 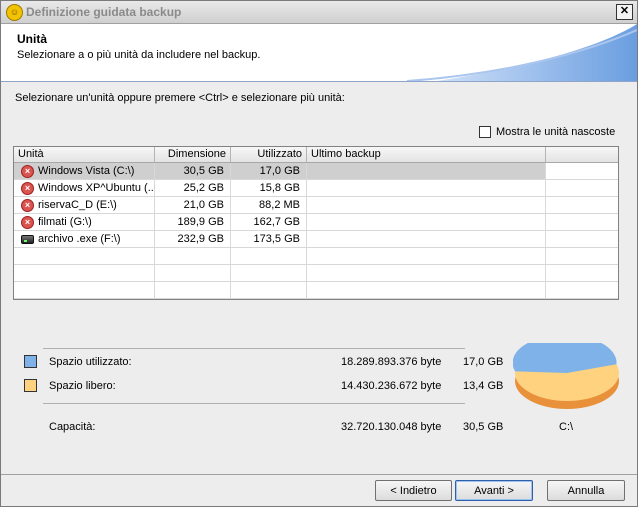 What do you see at coordinates (84, 154) in the screenshot?
I see `column-header-unit: Unità` at bounding box center [84, 154].